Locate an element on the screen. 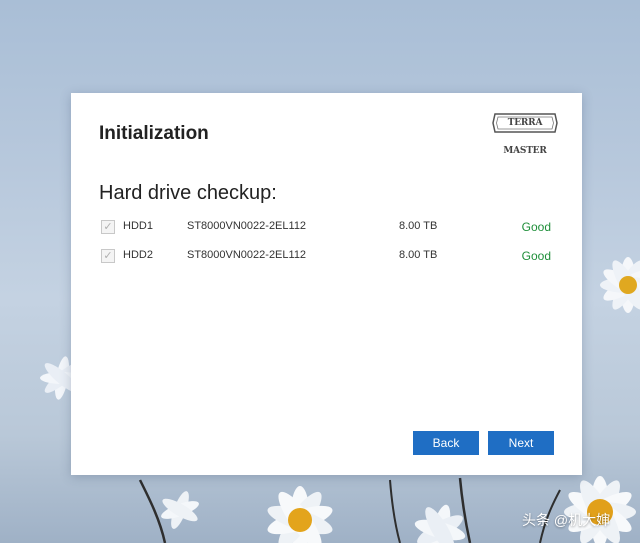 This screenshot has height=543, width=640. back-button: Back is located at coordinates (446, 443).